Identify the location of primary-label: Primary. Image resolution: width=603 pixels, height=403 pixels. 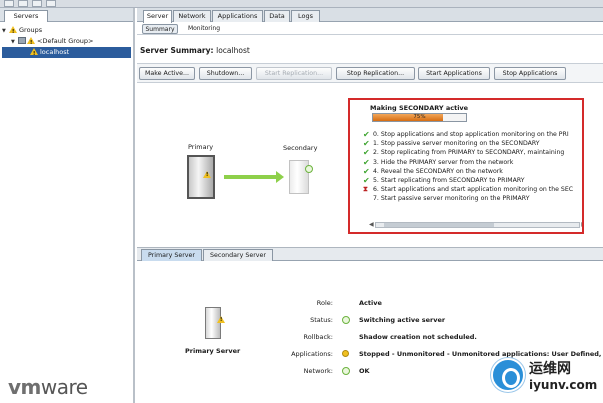
(201, 147).